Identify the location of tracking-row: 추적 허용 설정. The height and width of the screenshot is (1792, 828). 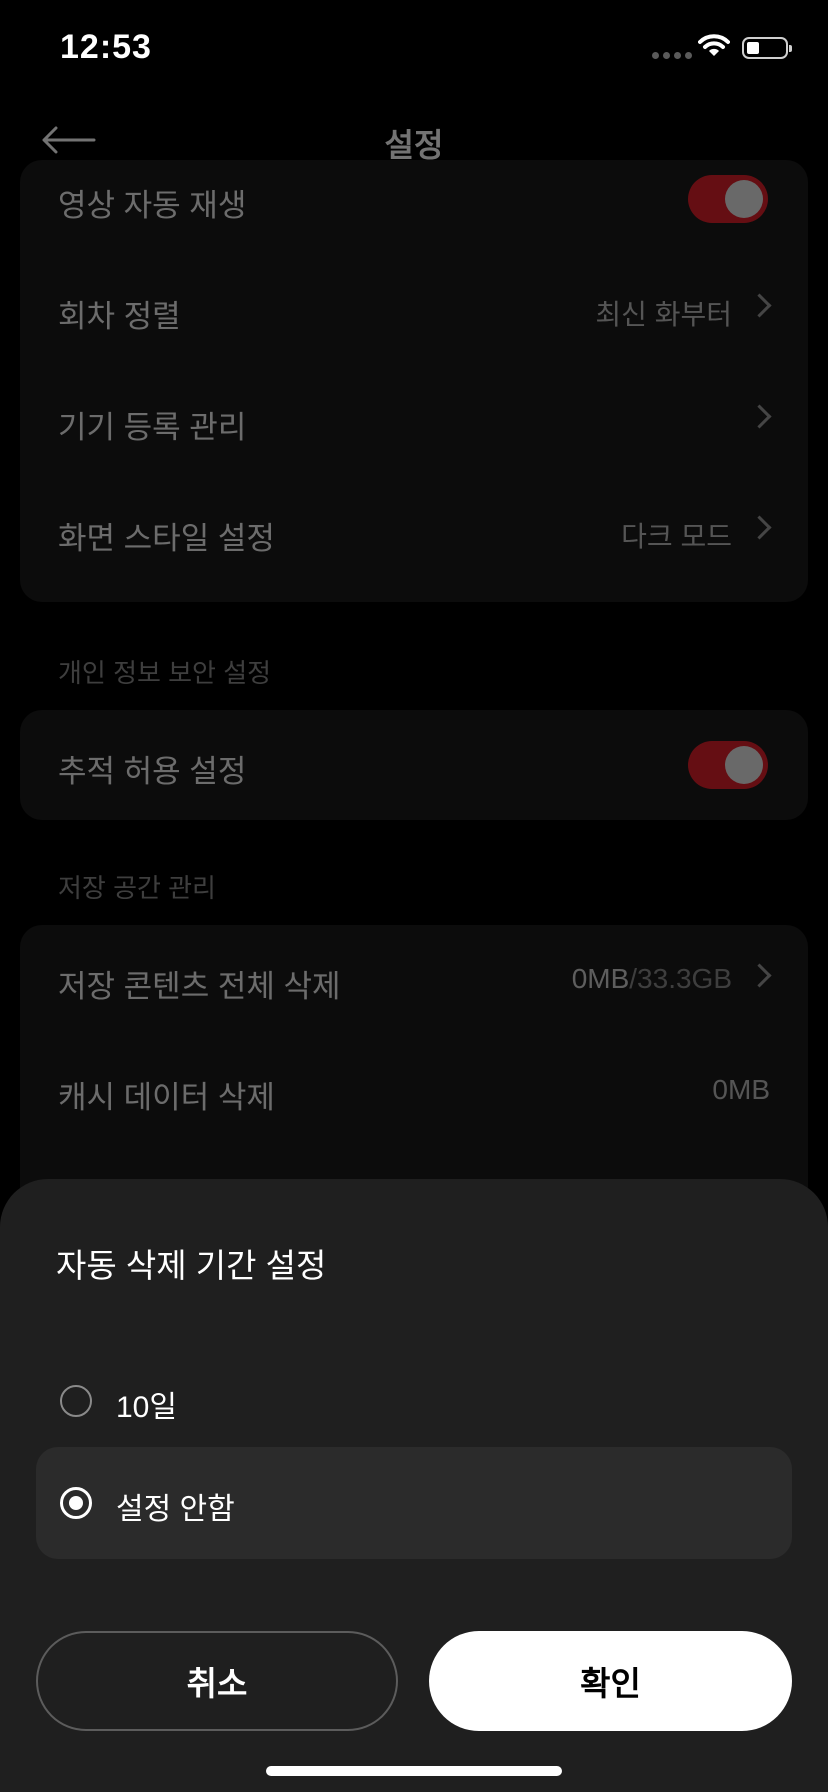
(414, 765).